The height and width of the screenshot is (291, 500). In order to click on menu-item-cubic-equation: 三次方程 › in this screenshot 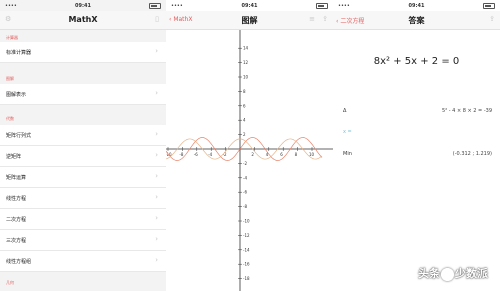, I will do `click(83, 240)`.